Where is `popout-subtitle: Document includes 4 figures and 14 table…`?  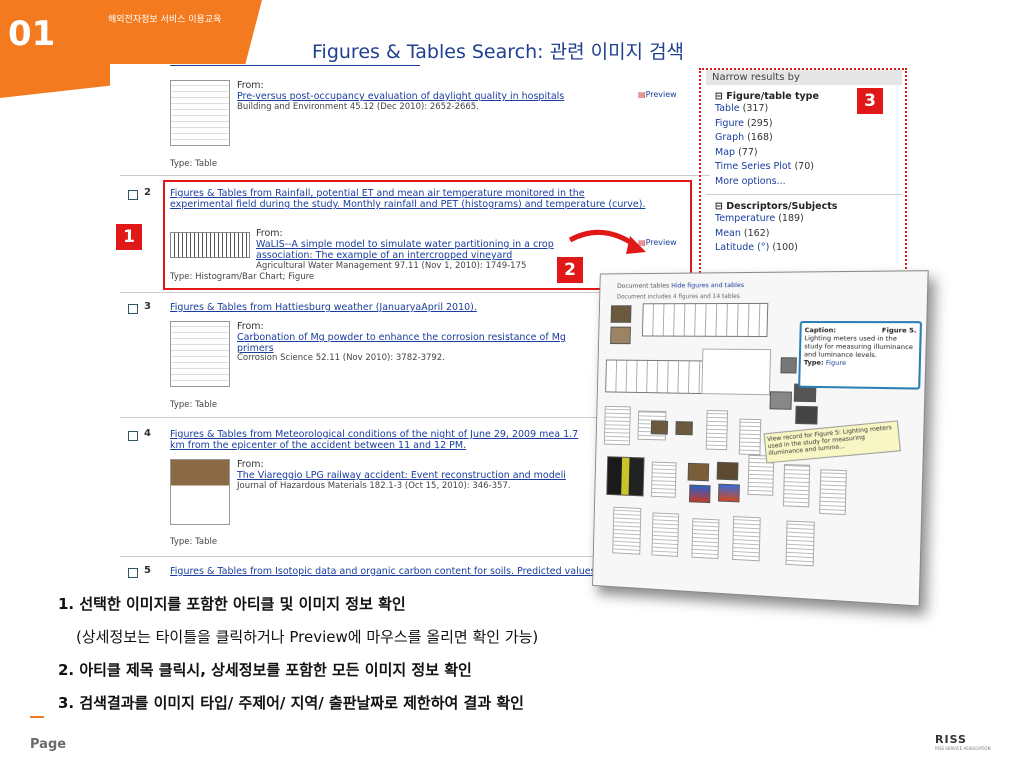
popout-subtitle: Document includes 4 figures and 14 table… is located at coordinates (678, 297).